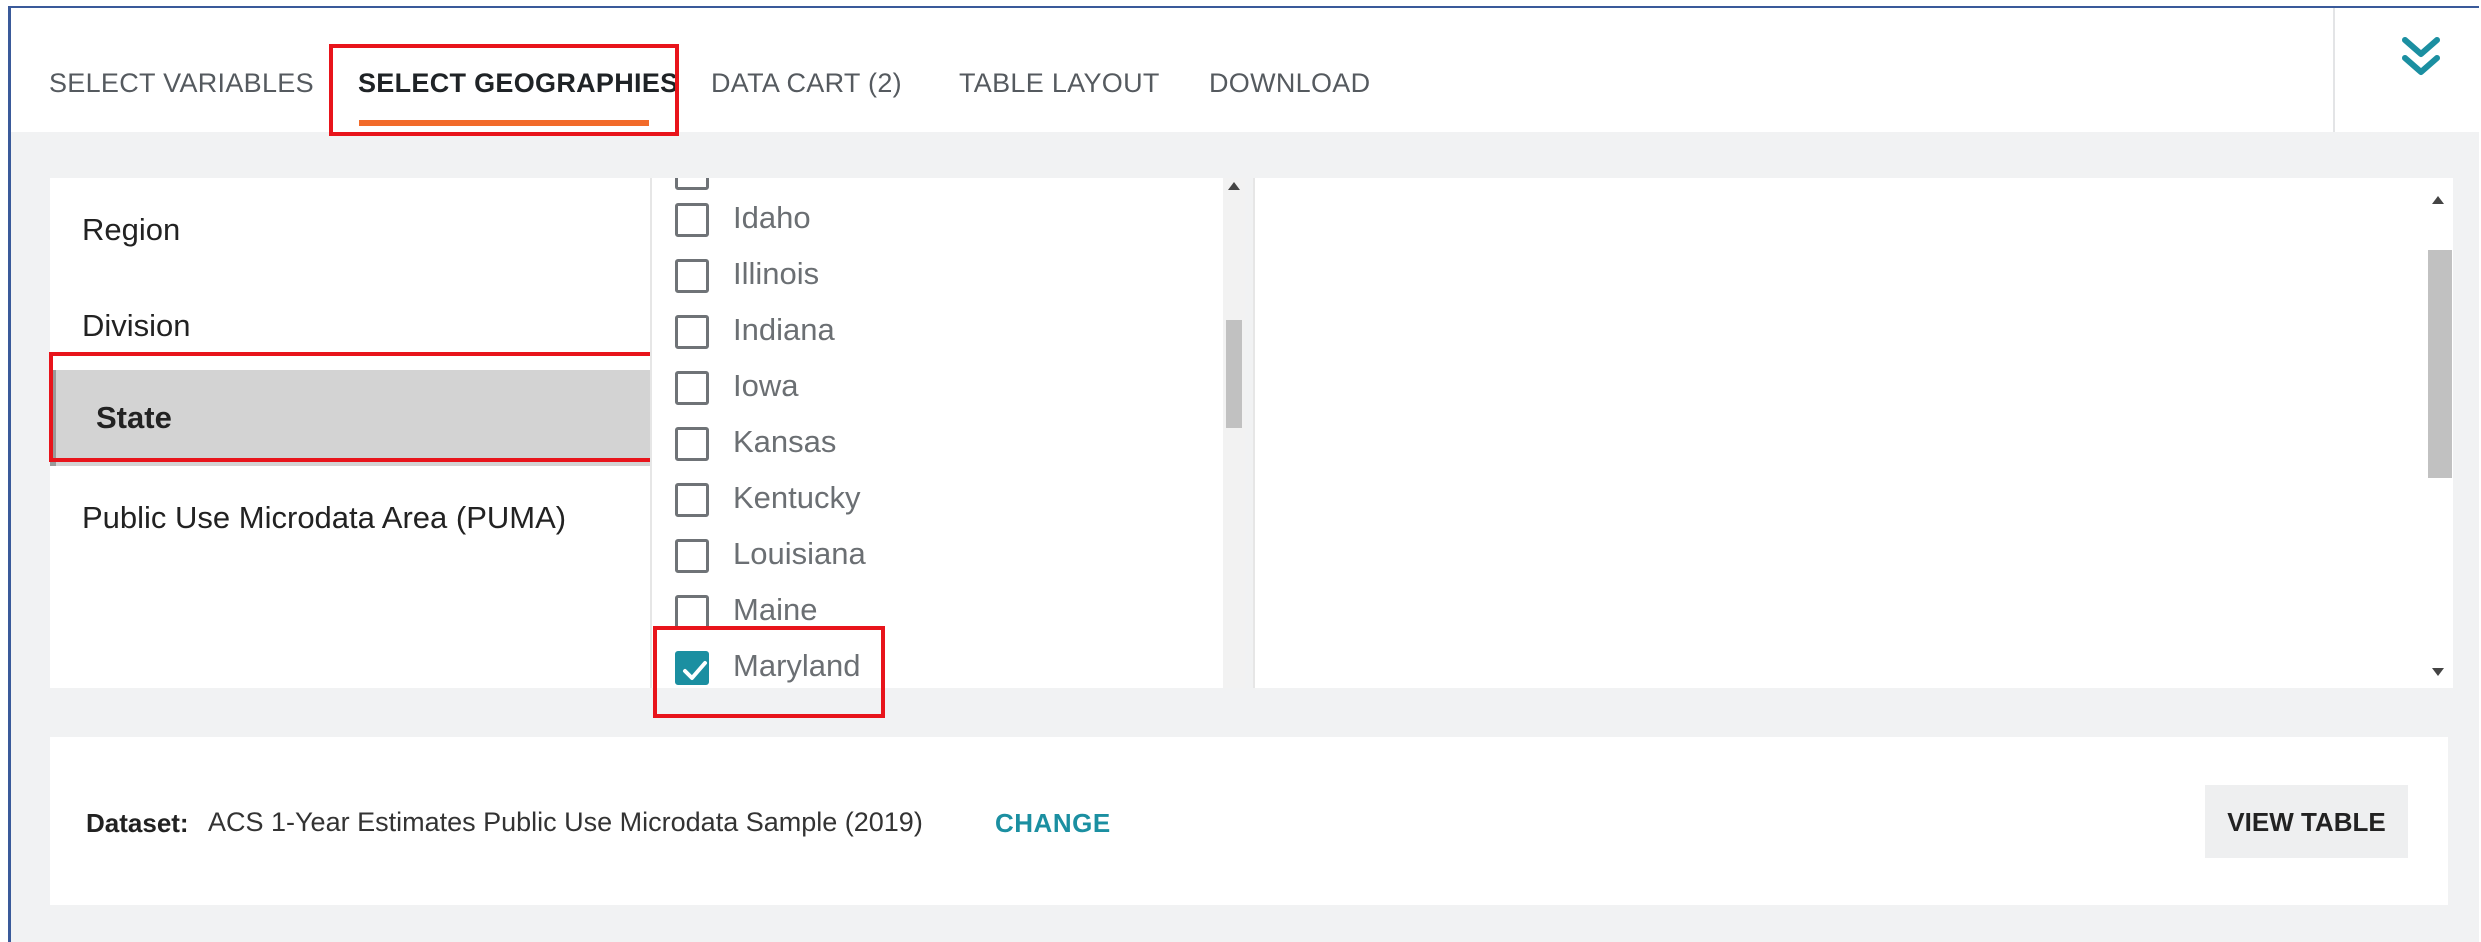  Describe the element at coordinates (935, 500) in the screenshot. I see `state-row-kentucky: Kentucky` at that location.